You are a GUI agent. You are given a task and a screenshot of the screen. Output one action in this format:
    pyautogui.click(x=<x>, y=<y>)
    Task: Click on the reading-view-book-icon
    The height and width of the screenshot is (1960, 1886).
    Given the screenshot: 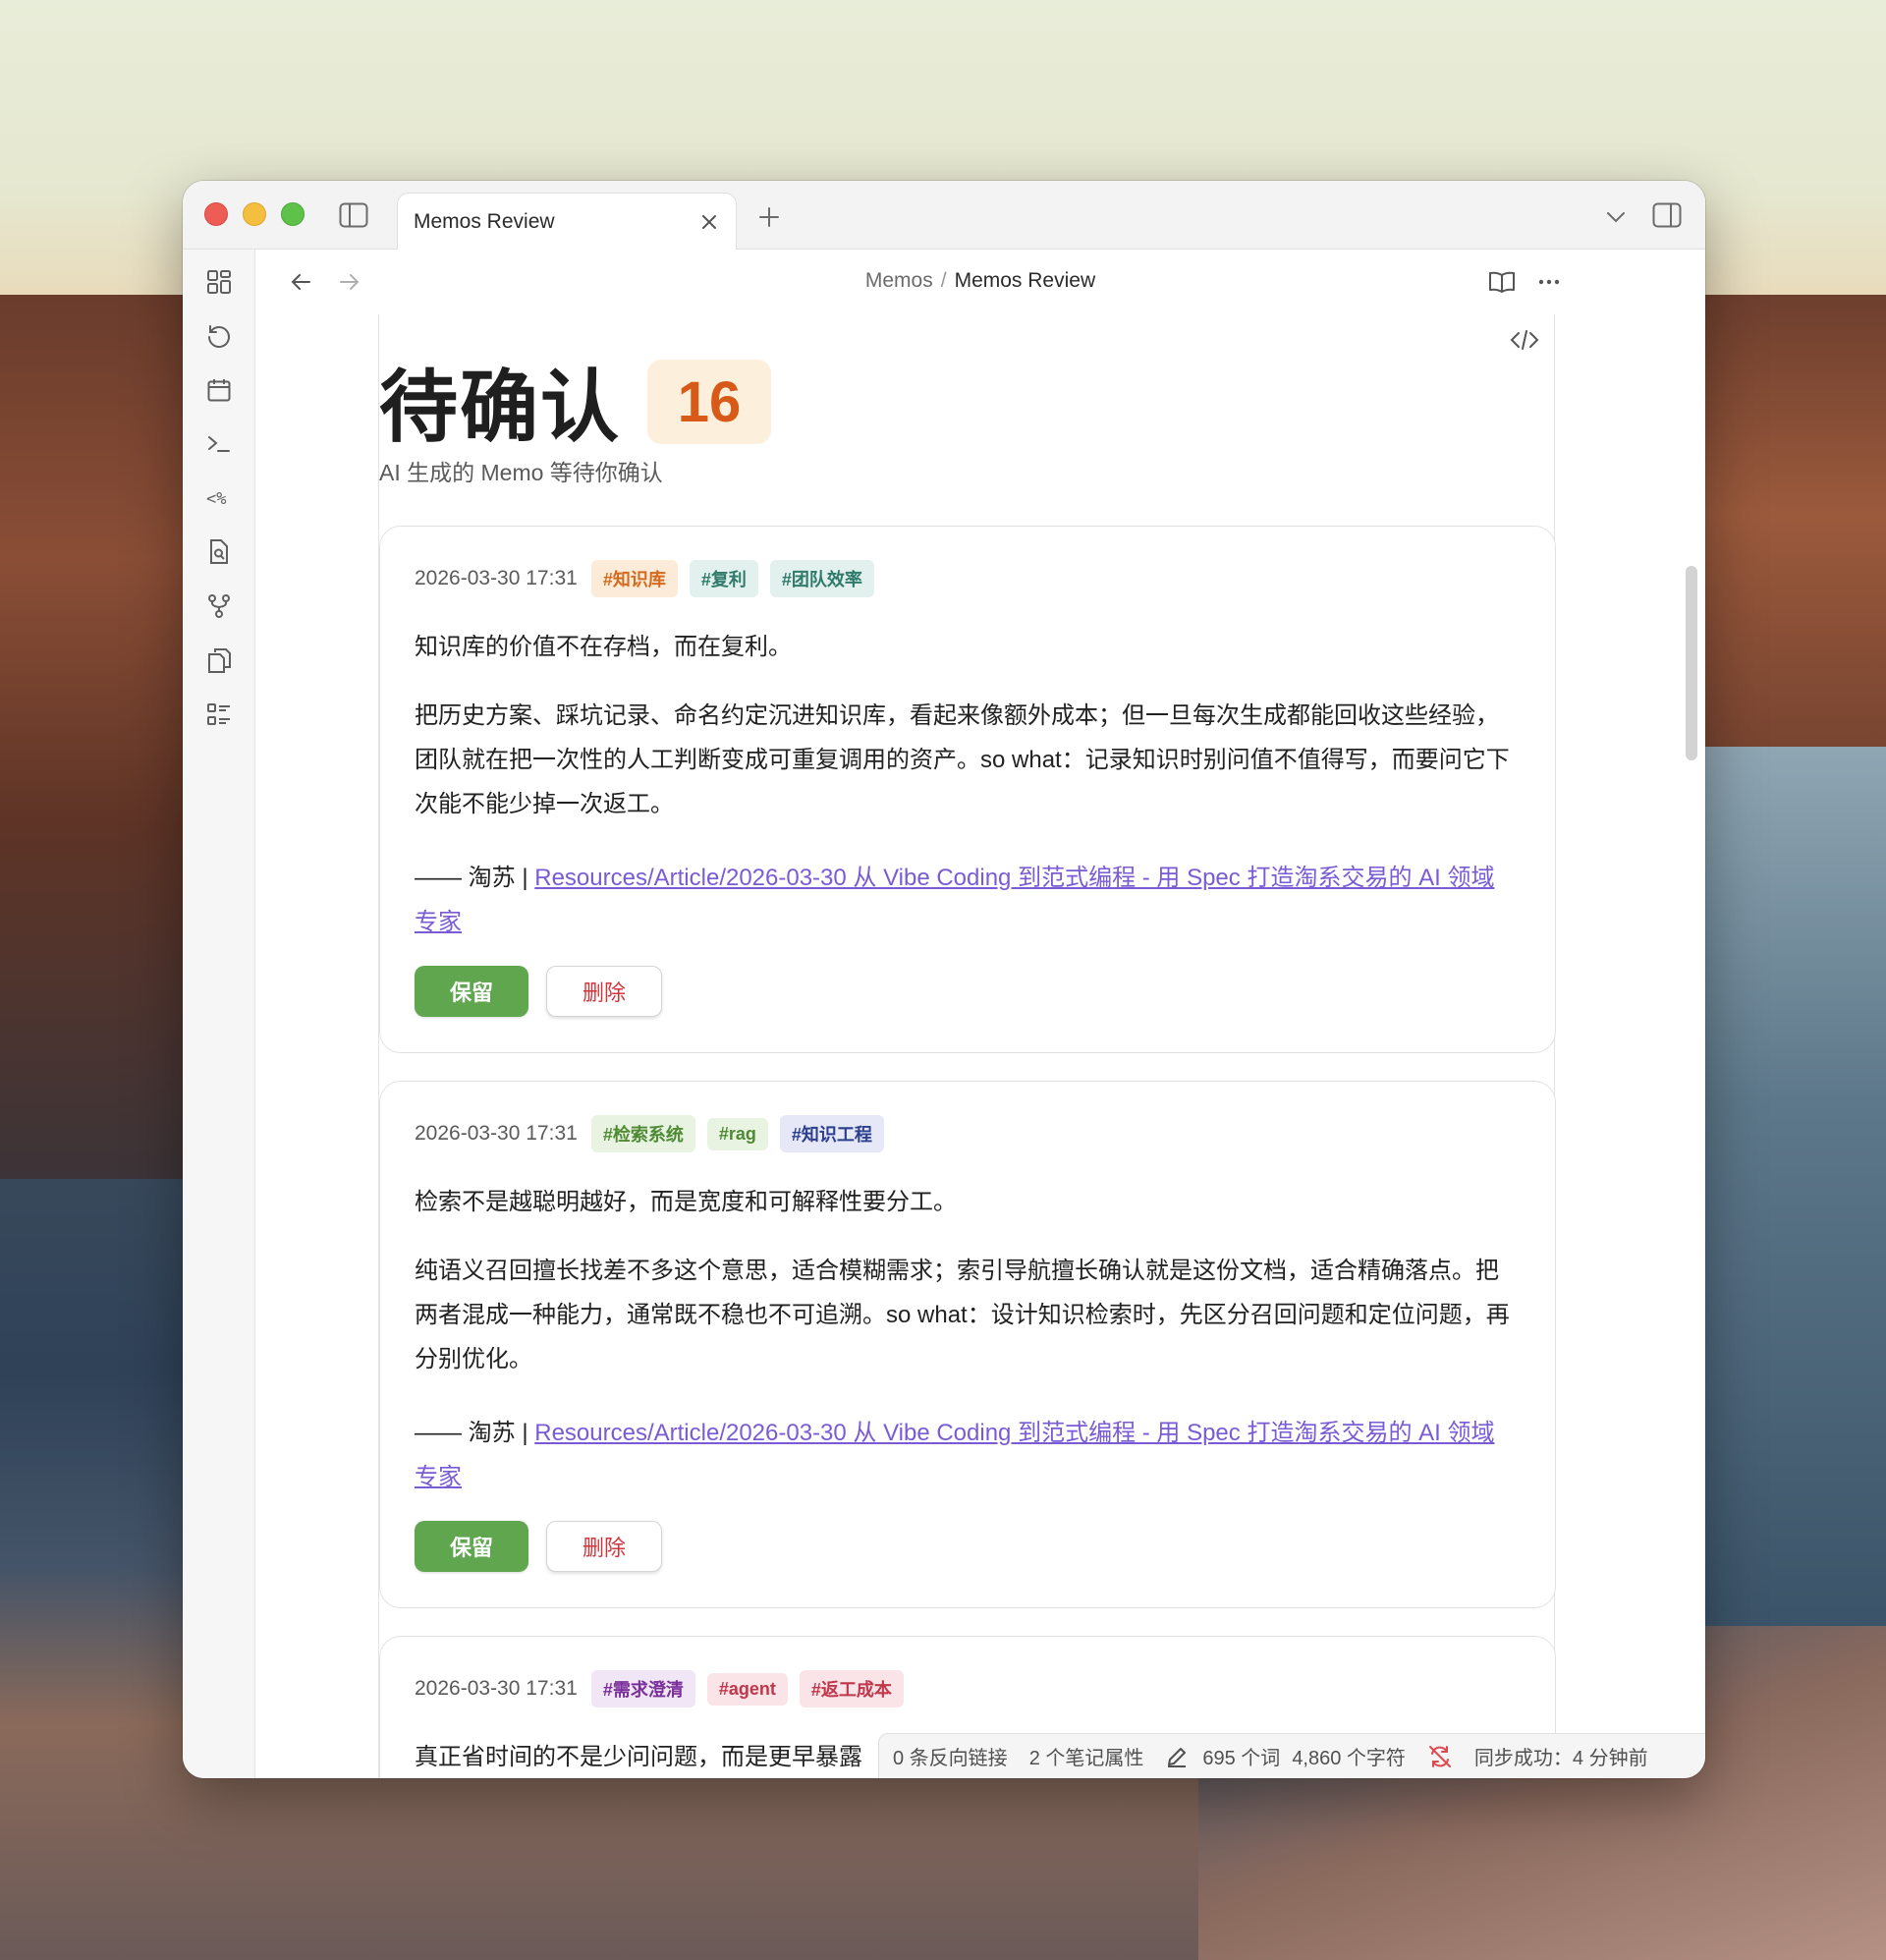 What is the action you would take?
    pyautogui.click(x=1502, y=282)
    